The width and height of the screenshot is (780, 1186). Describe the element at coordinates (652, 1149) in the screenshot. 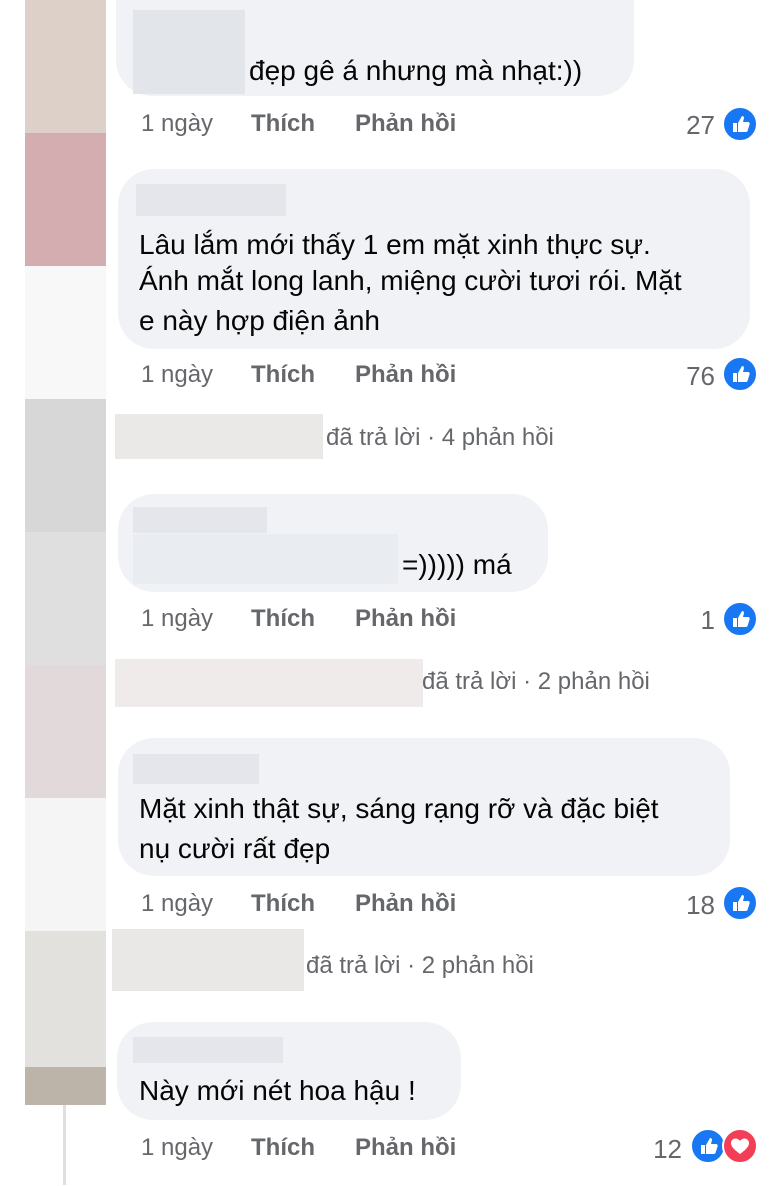

I see `reaction-count: 12` at that location.